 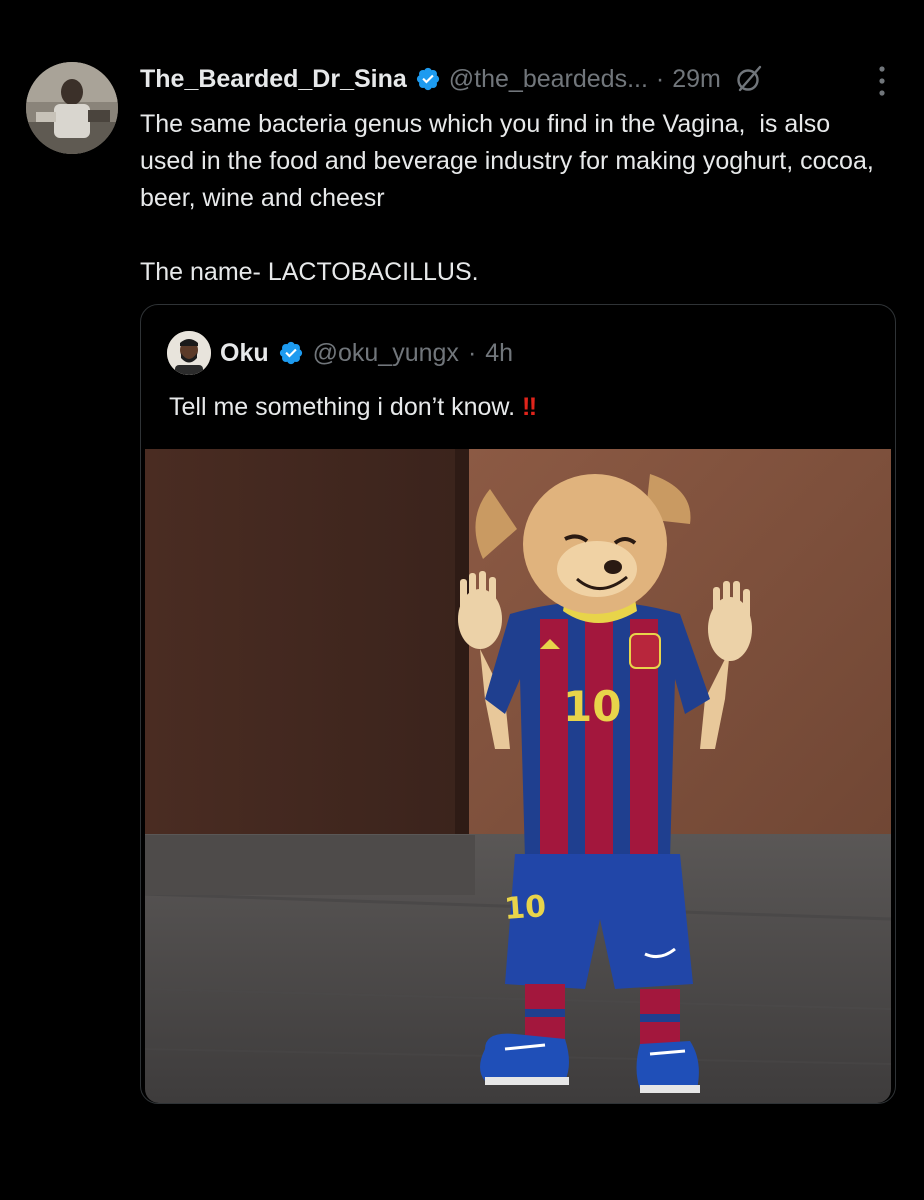 What do you see at coordinates (273, 79) in the screenshot?
I see `author-display-name: The_Bearded_Dr_Sina` at bounding box center [273, 79].